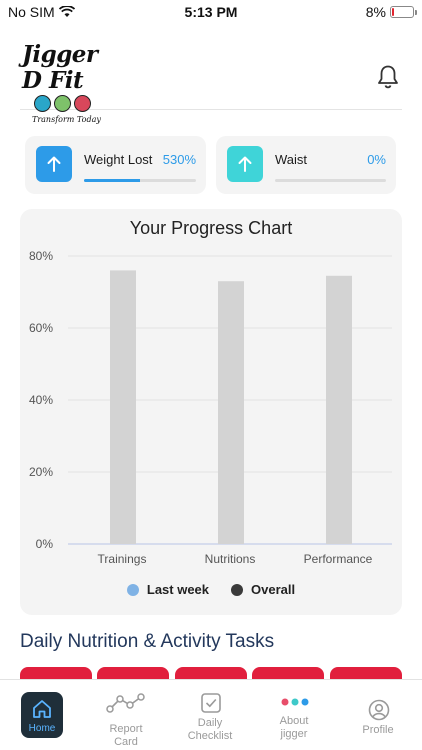 This screenshot has width=422, height=750. What do you see at coordinates (294, 727) in the screenshot?
I see `nav-about-label: About jigger` at bounding box center [294, 727].